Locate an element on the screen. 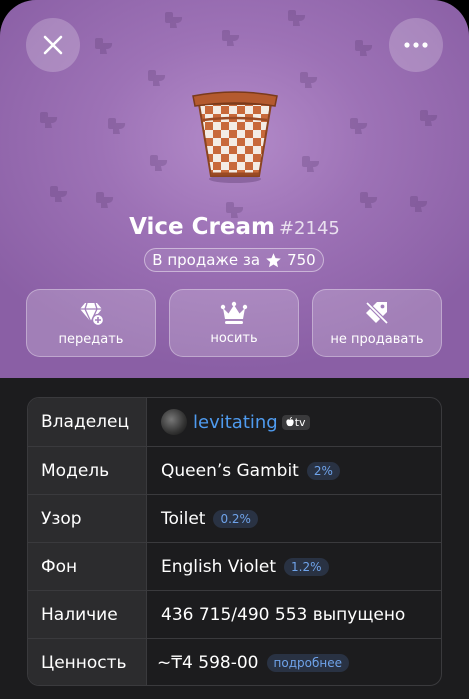 The image size is (469, 699). value-row: Ценность ~₸4 598-00 подробнее is located at coordinates (234, 661).